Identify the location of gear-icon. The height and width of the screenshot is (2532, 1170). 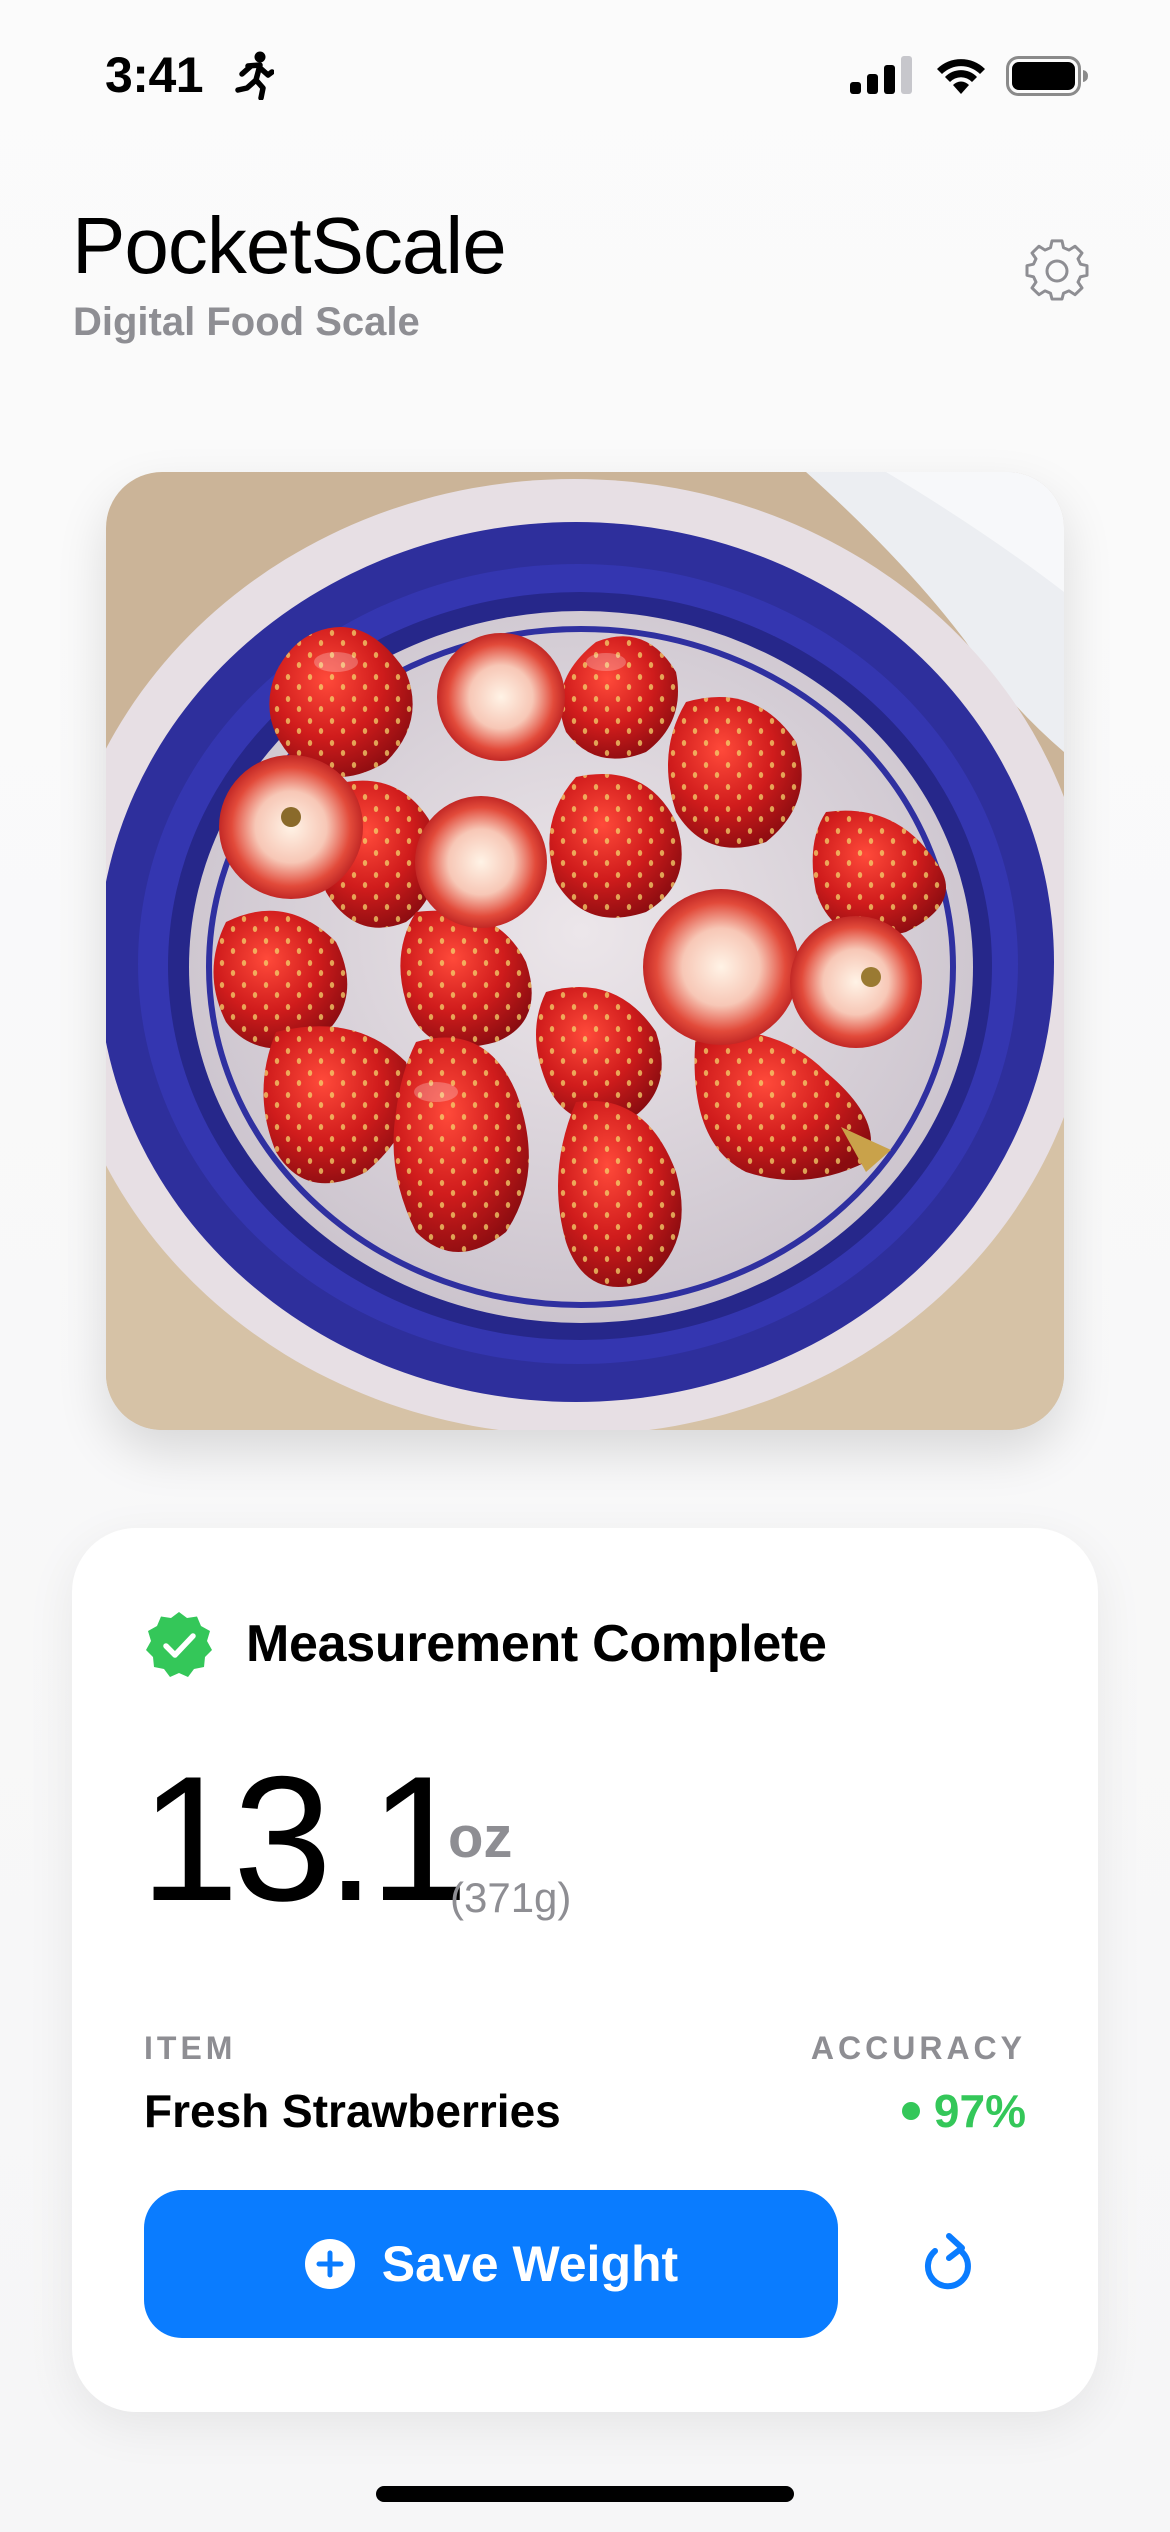
(1057, 273).